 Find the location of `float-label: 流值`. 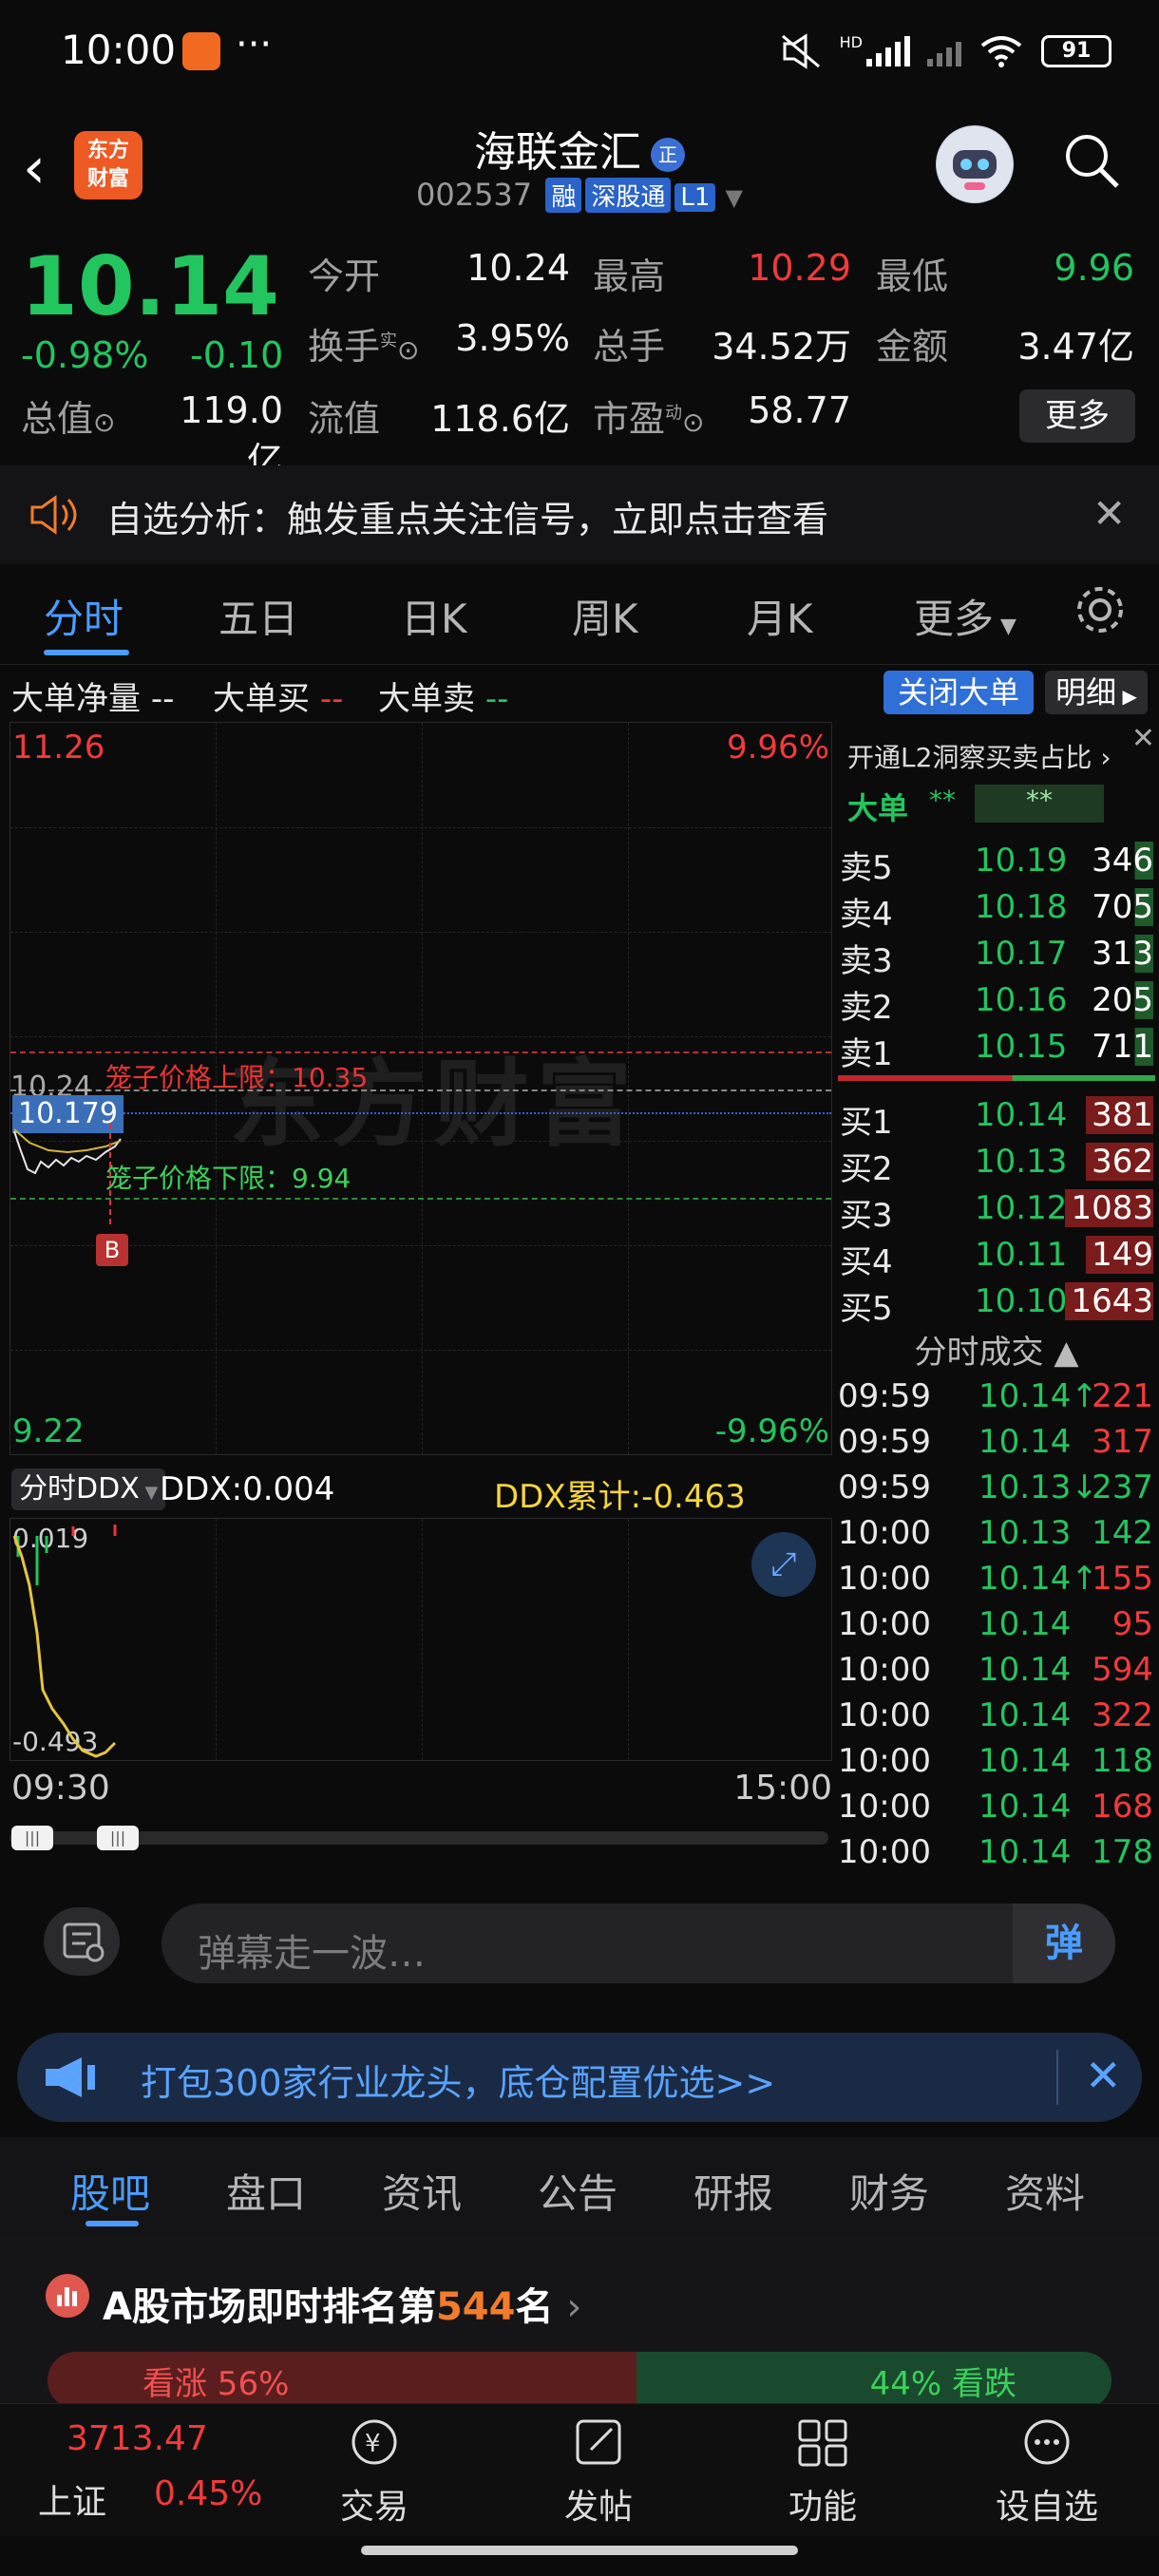

float-label: 流值 is located at coordinates (344, 419).